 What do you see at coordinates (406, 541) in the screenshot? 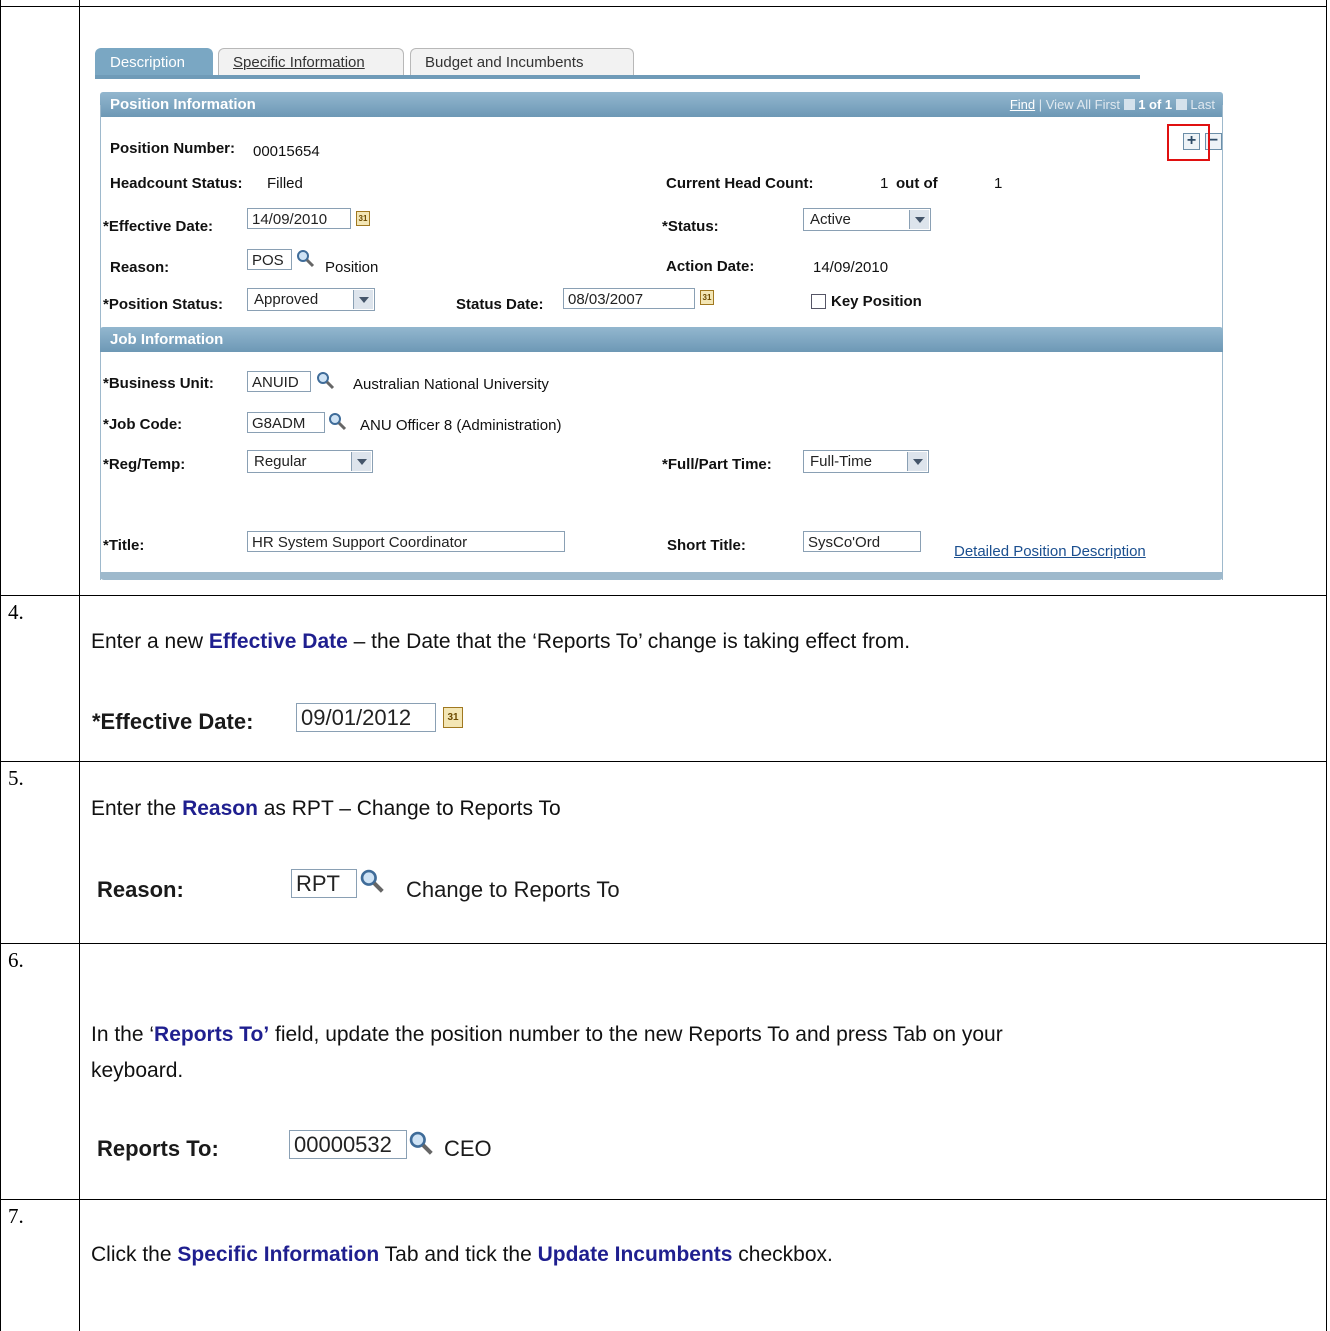
I see `title-input: HR System Support Coordinator` at bounding box center [406, 541].